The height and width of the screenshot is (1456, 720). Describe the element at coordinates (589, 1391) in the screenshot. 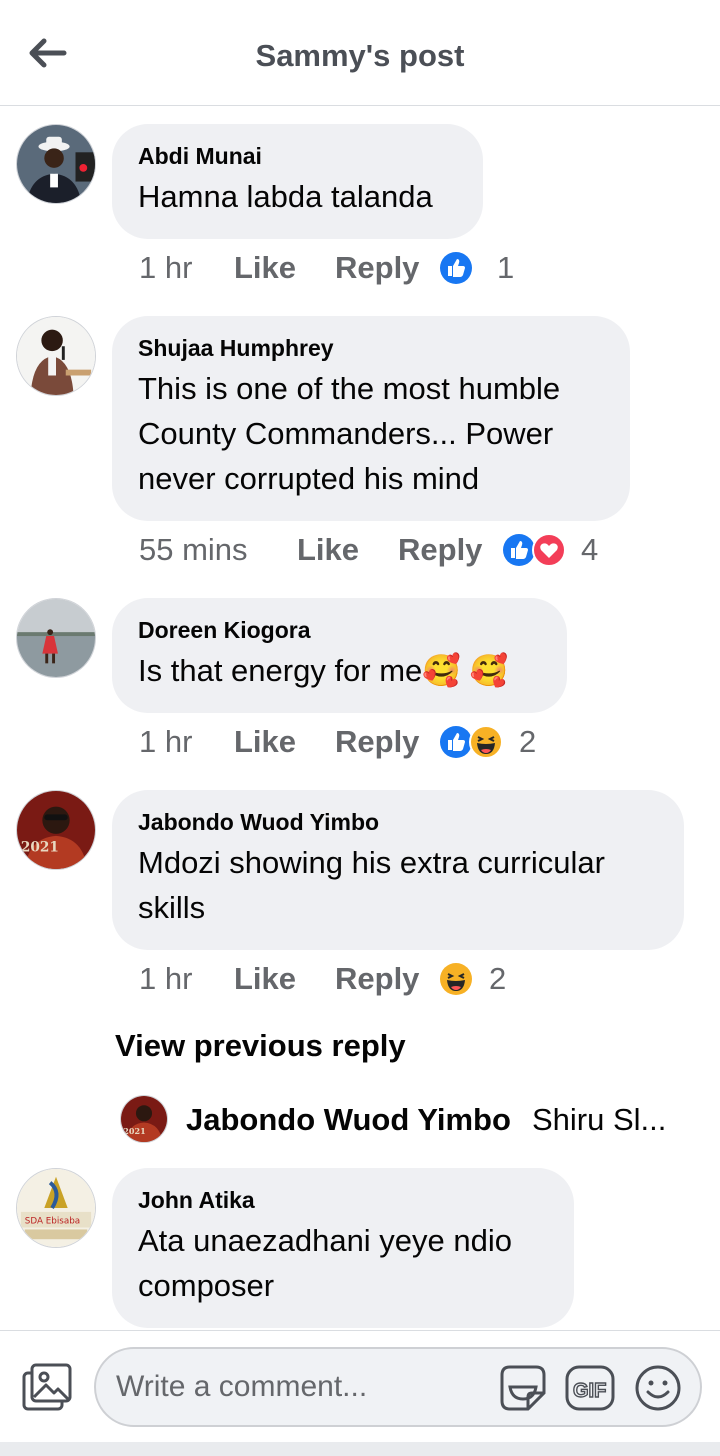

I see `svg-text: GIF` at that location.